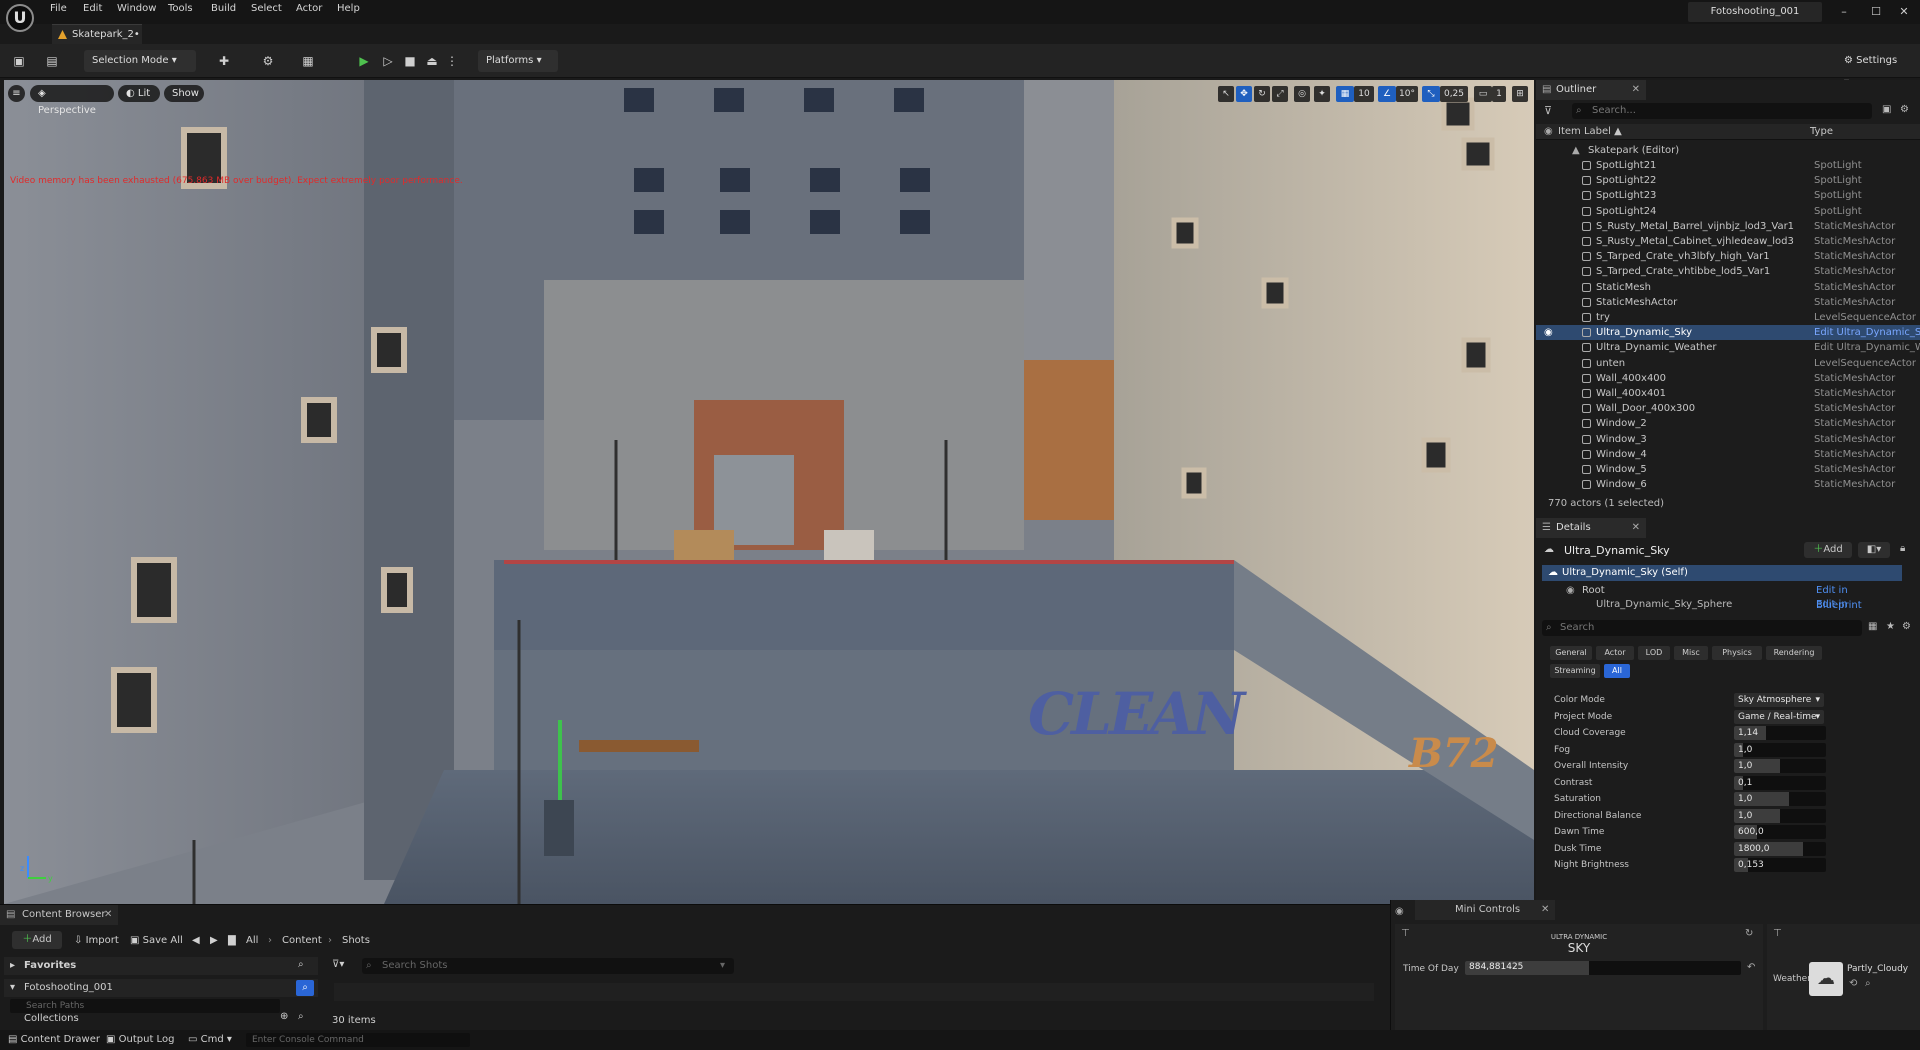 The image size is (1920, 1050). Describe the element at coordinates (1575, 671) in the screenshot. I see `category-streaming: Streaming` at that location.